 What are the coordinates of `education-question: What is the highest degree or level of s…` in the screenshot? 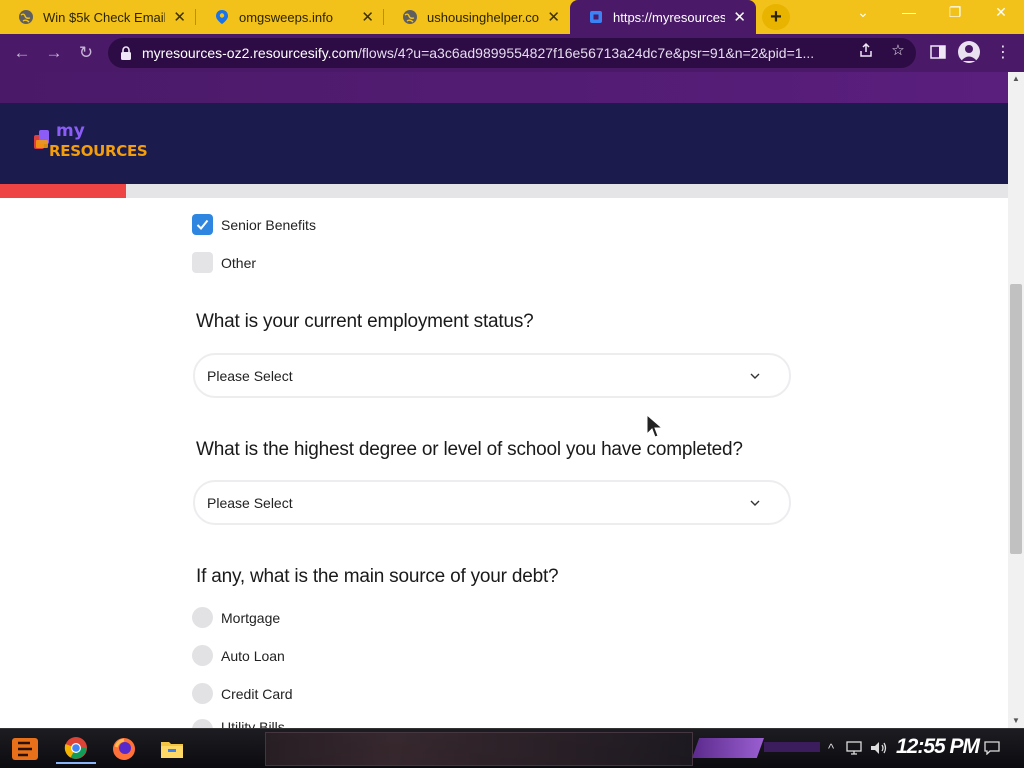 It's located at (469, 449).